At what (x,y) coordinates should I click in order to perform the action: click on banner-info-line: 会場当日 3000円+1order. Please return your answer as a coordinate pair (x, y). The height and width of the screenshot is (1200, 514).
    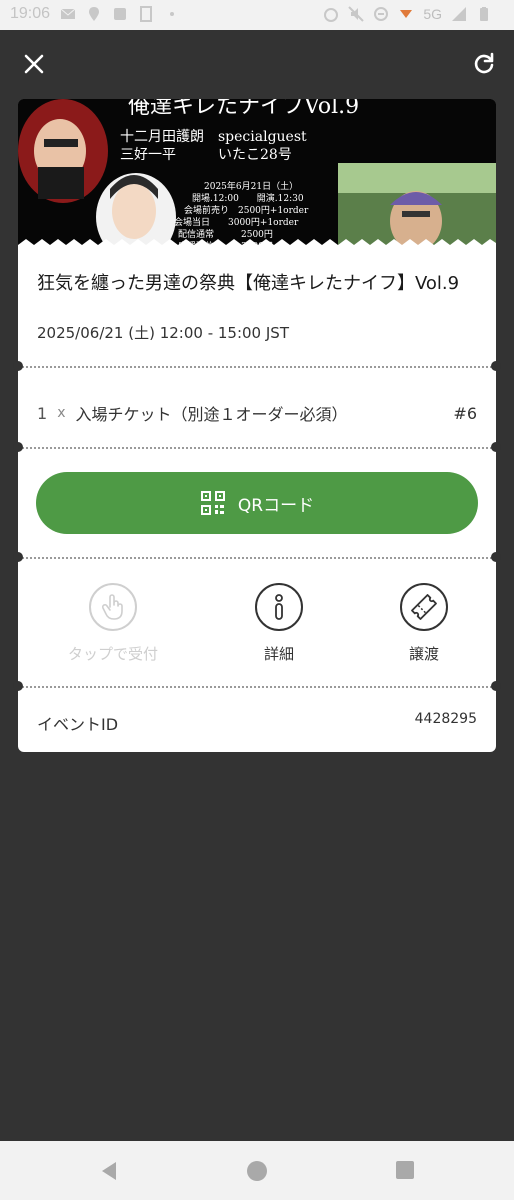
    Looking at the image, I should click on (236, 222).